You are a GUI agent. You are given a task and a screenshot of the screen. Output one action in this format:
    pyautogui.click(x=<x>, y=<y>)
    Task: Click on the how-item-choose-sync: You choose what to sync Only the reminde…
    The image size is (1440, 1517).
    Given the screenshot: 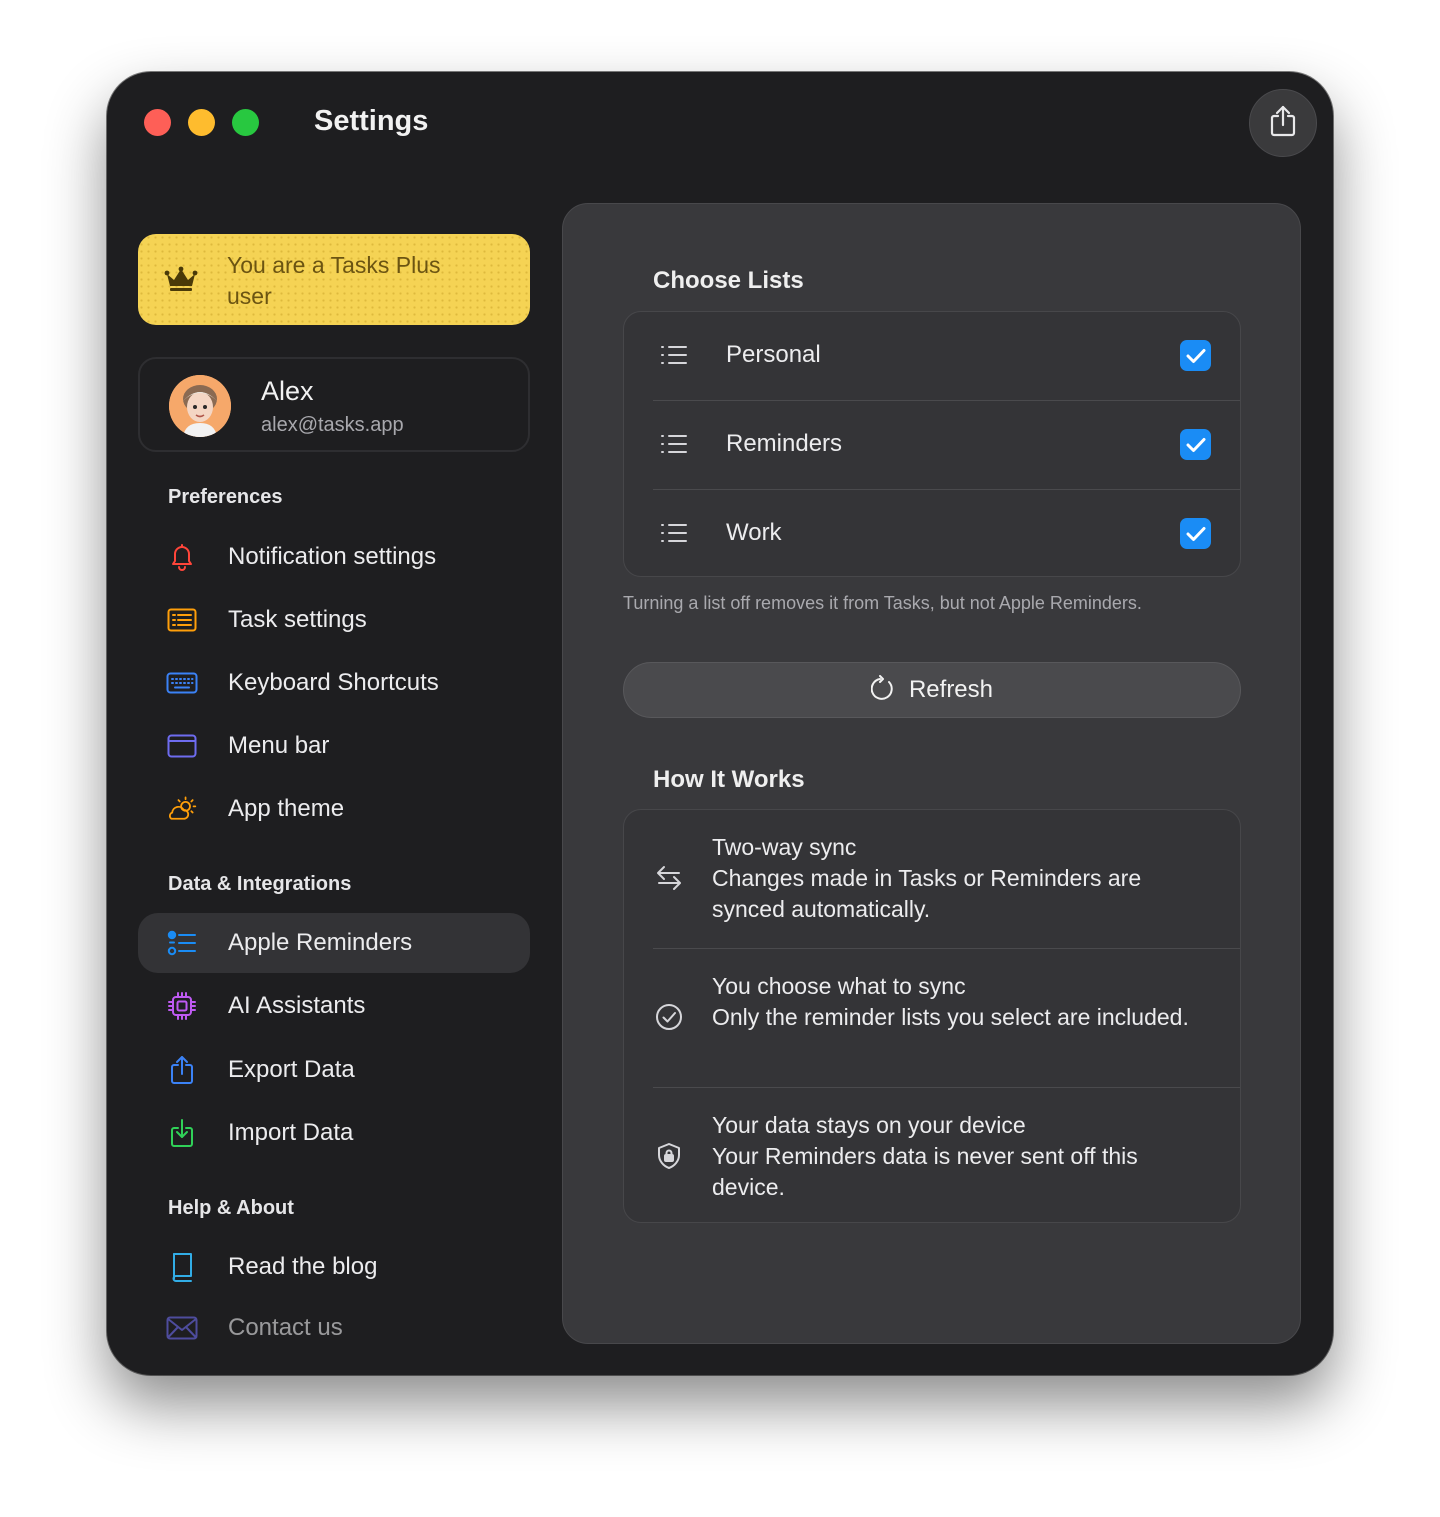 What is the action you would take?
    pyautogui.click(x=932, y=1018)
    